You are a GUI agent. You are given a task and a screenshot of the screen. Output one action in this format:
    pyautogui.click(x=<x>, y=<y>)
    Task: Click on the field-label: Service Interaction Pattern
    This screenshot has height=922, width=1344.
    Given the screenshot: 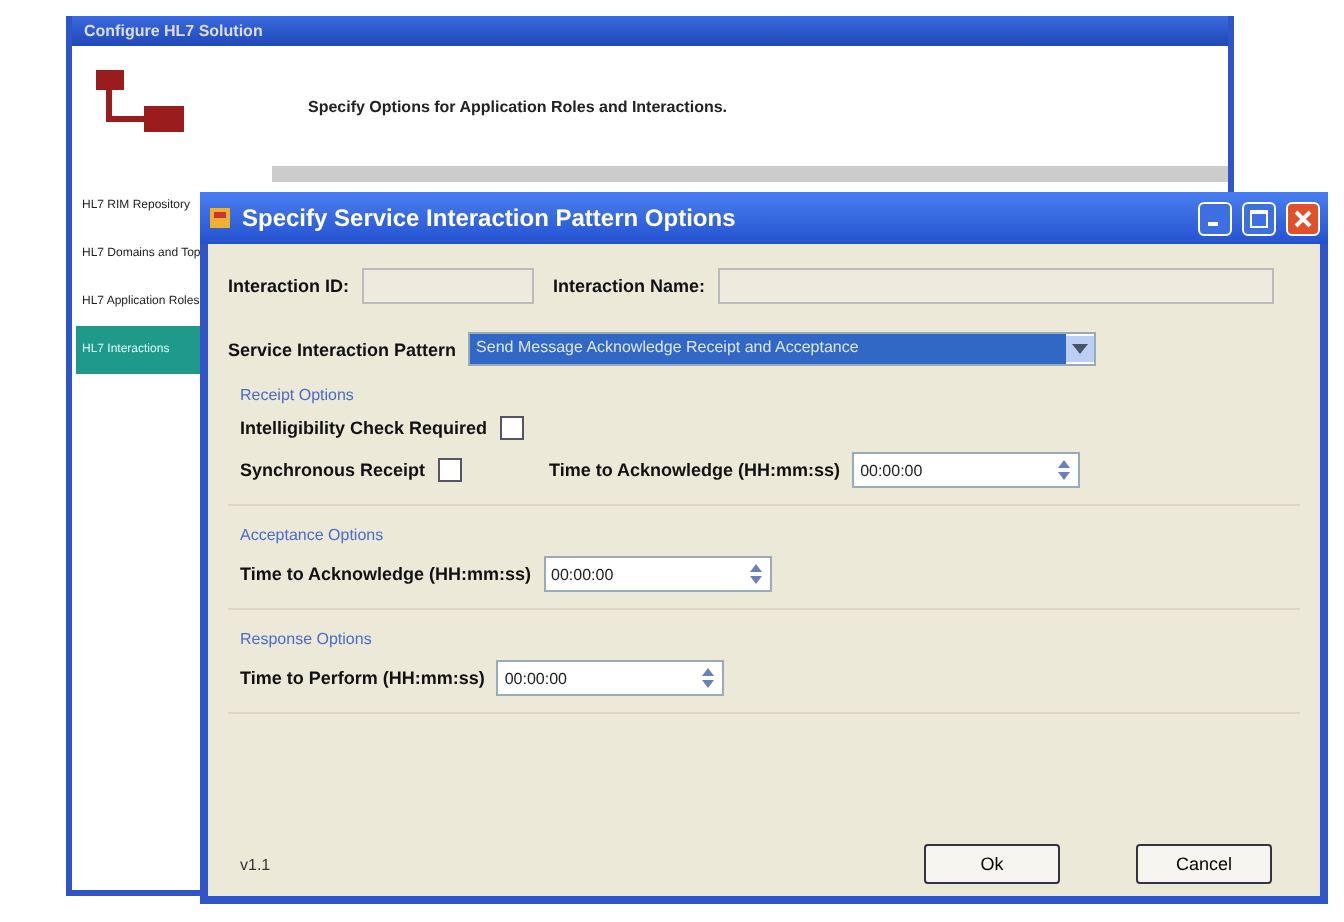 What is the action you would take?
    pyautogui.click(x=342, y=349)
    